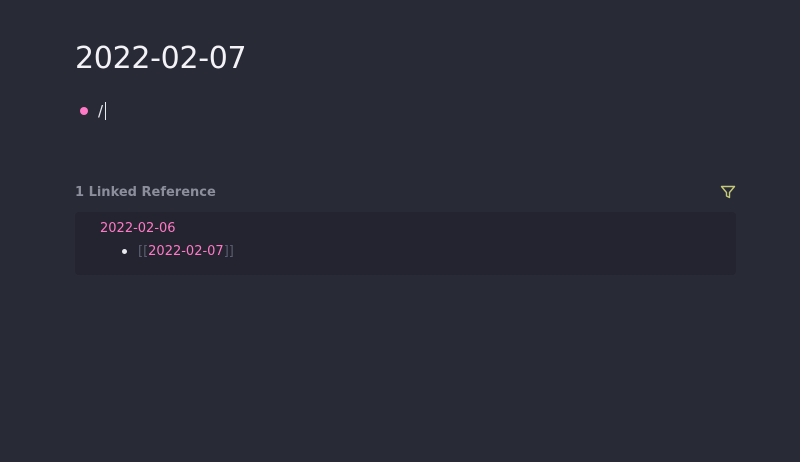 This screenshot has width=800, height=462. Describe the element at coordinates (106, 111) in the screenshot. I see `text-caret` at that location.